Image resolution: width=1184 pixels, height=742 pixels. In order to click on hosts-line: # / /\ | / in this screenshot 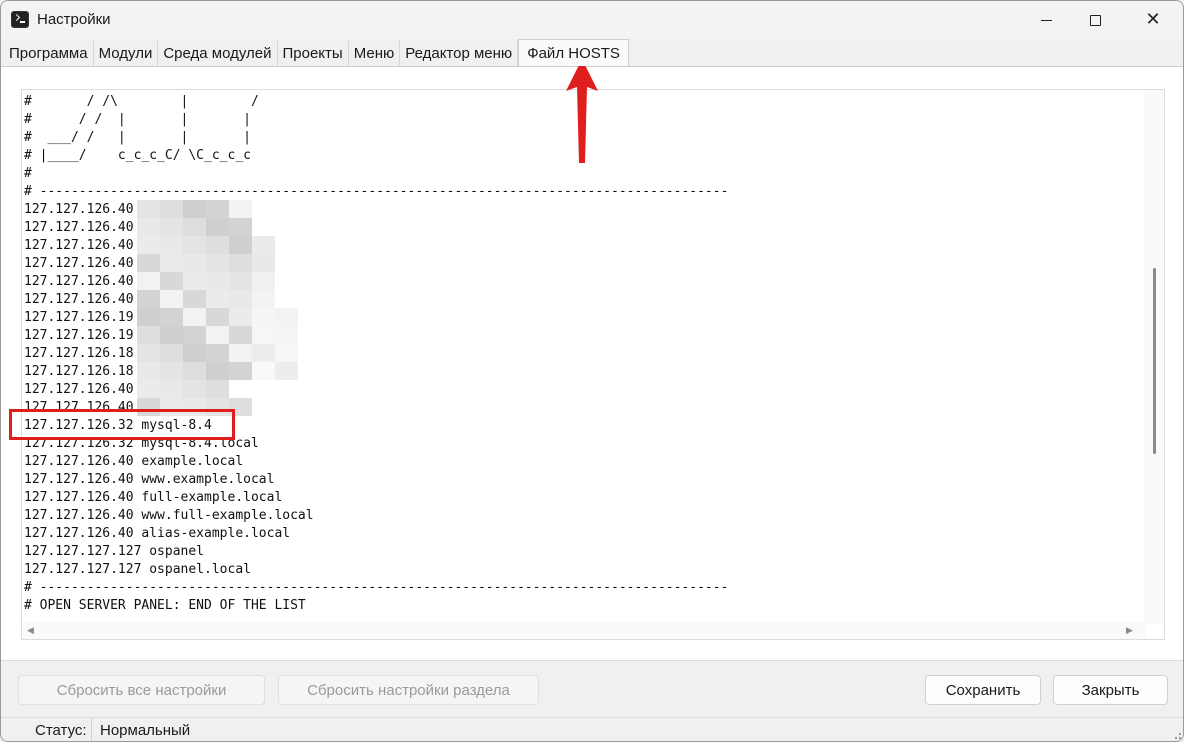, I will do `click(141, 101)`.